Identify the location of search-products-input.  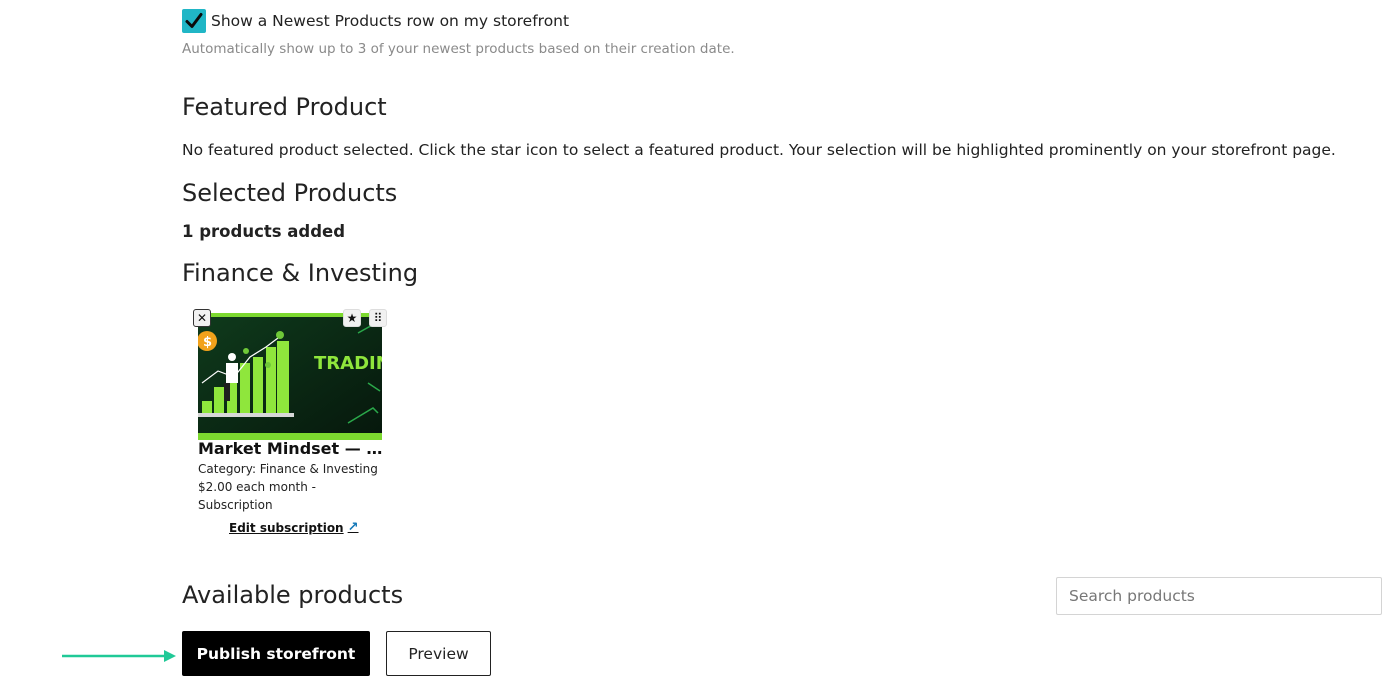
(1219, 596).